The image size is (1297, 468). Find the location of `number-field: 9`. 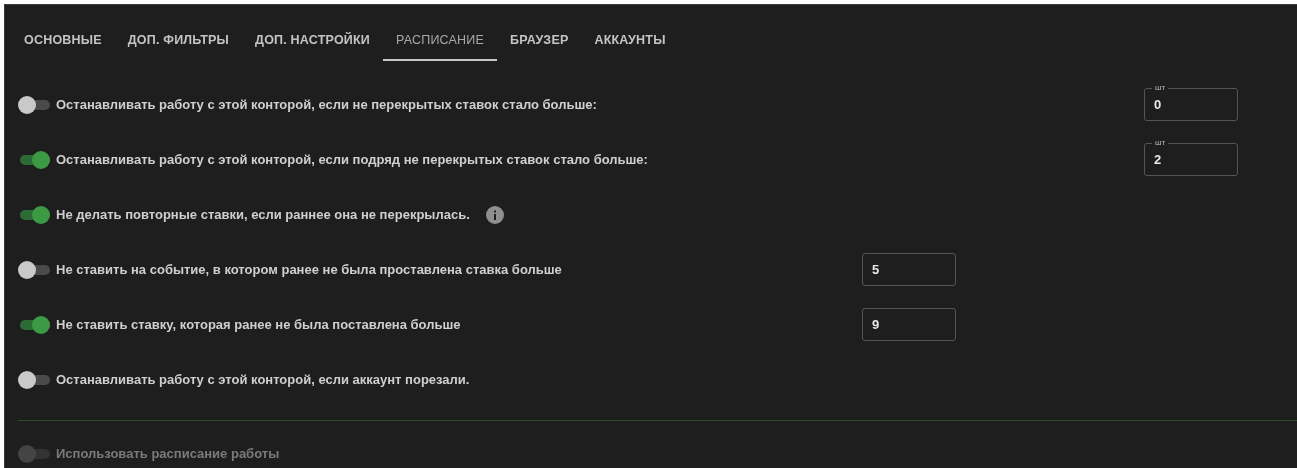

number-field: 9 is located at coordinates (909, 324).